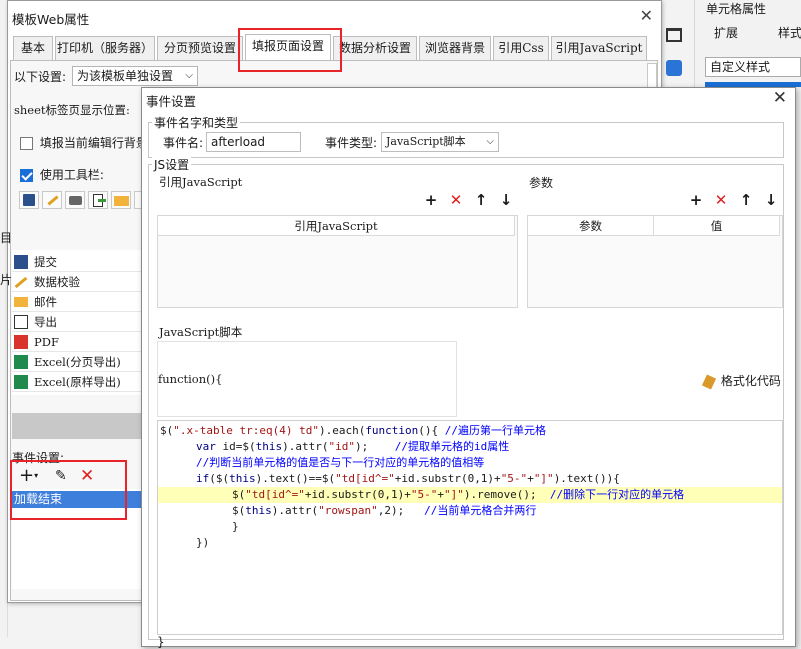  What do you see at coordinates (591, 226) in the screenshot?
I see `params-column-header: 参数` at bounding box center [591, 226].